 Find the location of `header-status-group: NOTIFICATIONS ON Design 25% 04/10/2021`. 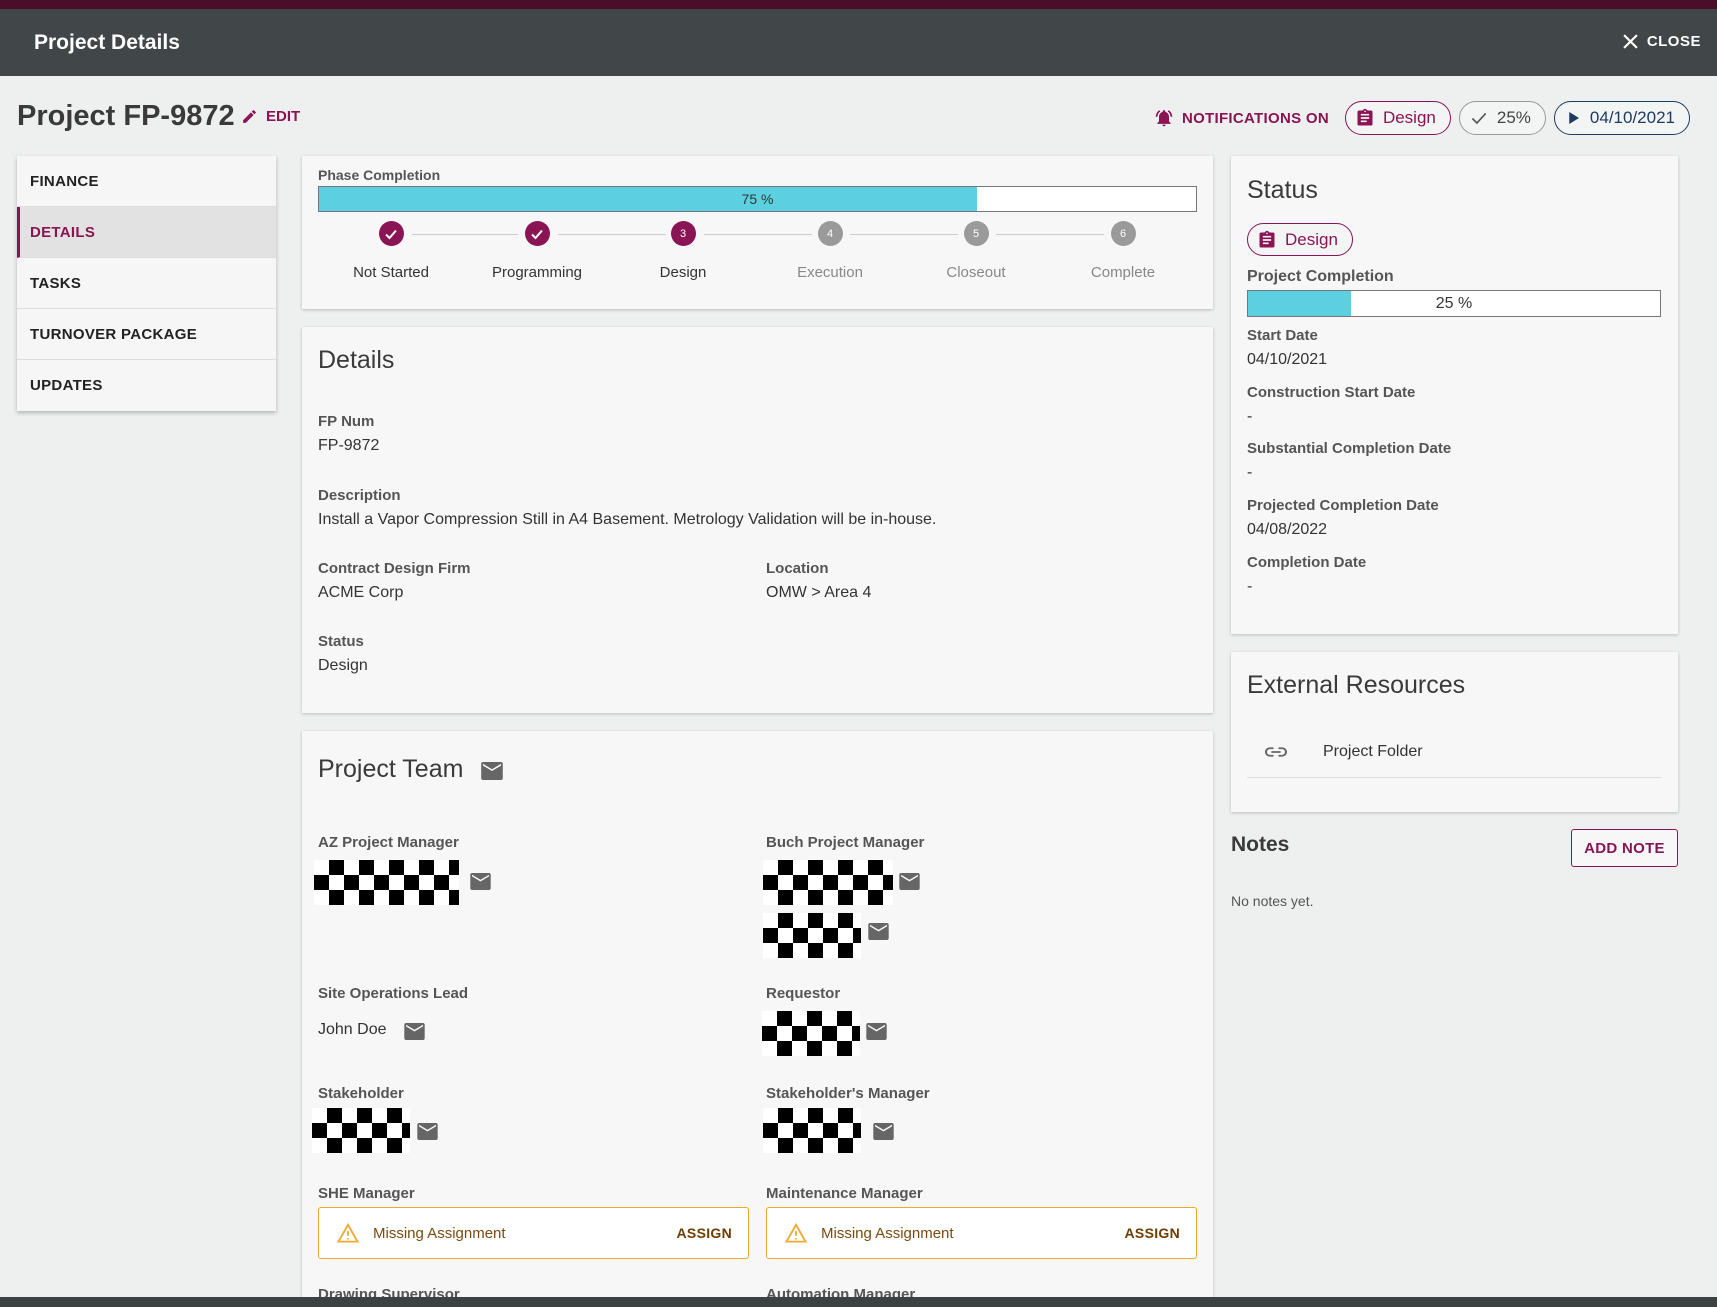

header-status-group: NOTIFICATIONS ON Design 25% 04/10/2021 is located at coordinates (1422, 118).